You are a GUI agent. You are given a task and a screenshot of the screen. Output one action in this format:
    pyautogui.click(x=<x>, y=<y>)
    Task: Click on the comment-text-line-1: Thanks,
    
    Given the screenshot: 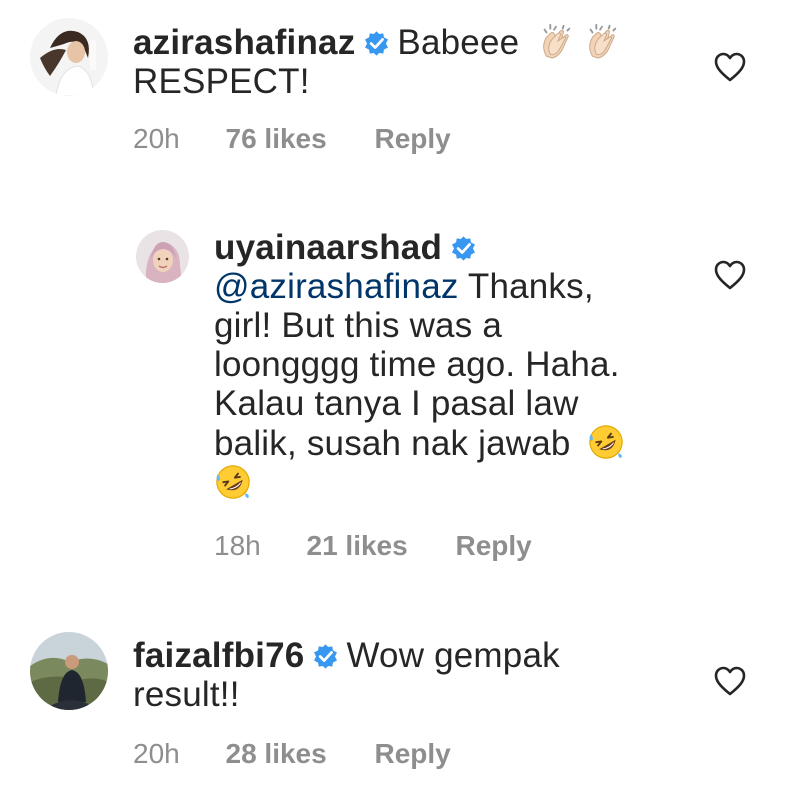 What is the action you would take?
    pyautogui.click(x=530, y=286)
    